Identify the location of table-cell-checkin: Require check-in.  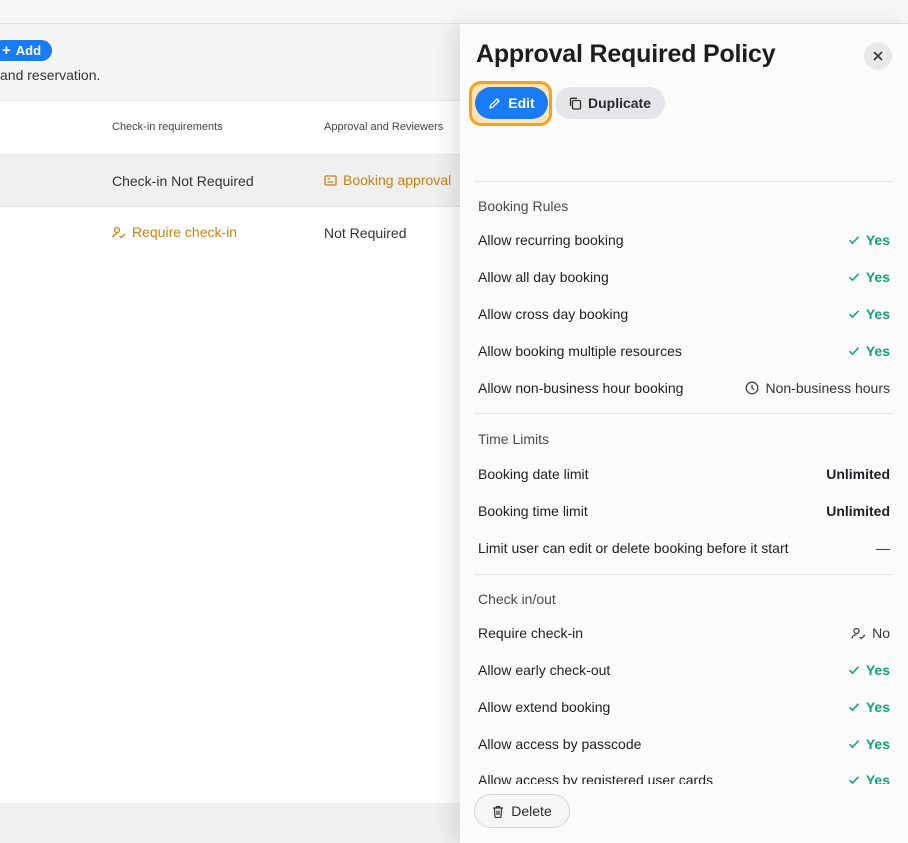
(174, 232).